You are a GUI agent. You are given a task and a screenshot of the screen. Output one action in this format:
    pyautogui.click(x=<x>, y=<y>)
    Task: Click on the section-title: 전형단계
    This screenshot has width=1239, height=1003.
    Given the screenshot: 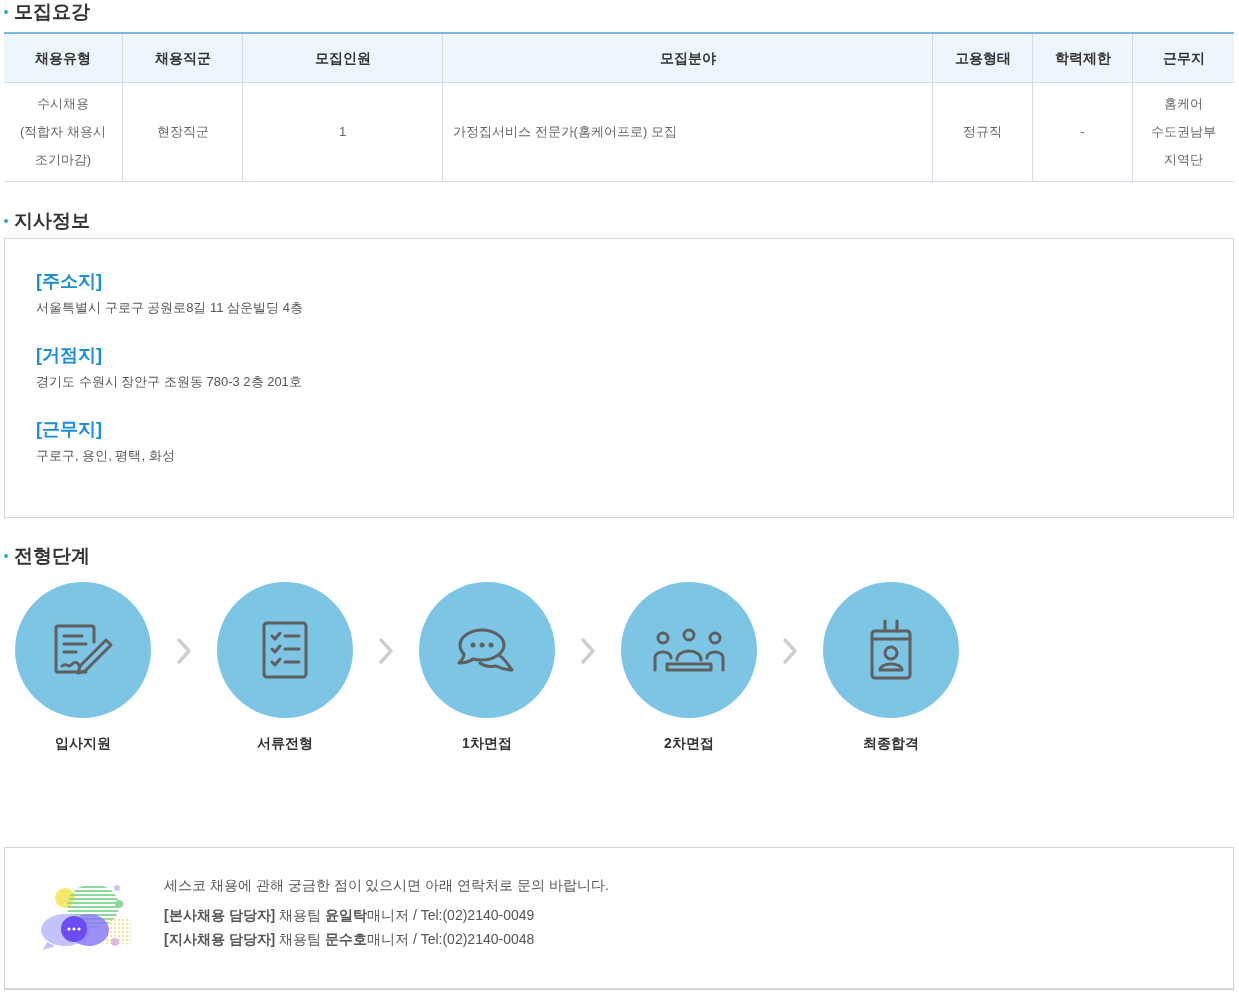 What is the action you would take?
    pyautogui.click(x=52, y=556)
    